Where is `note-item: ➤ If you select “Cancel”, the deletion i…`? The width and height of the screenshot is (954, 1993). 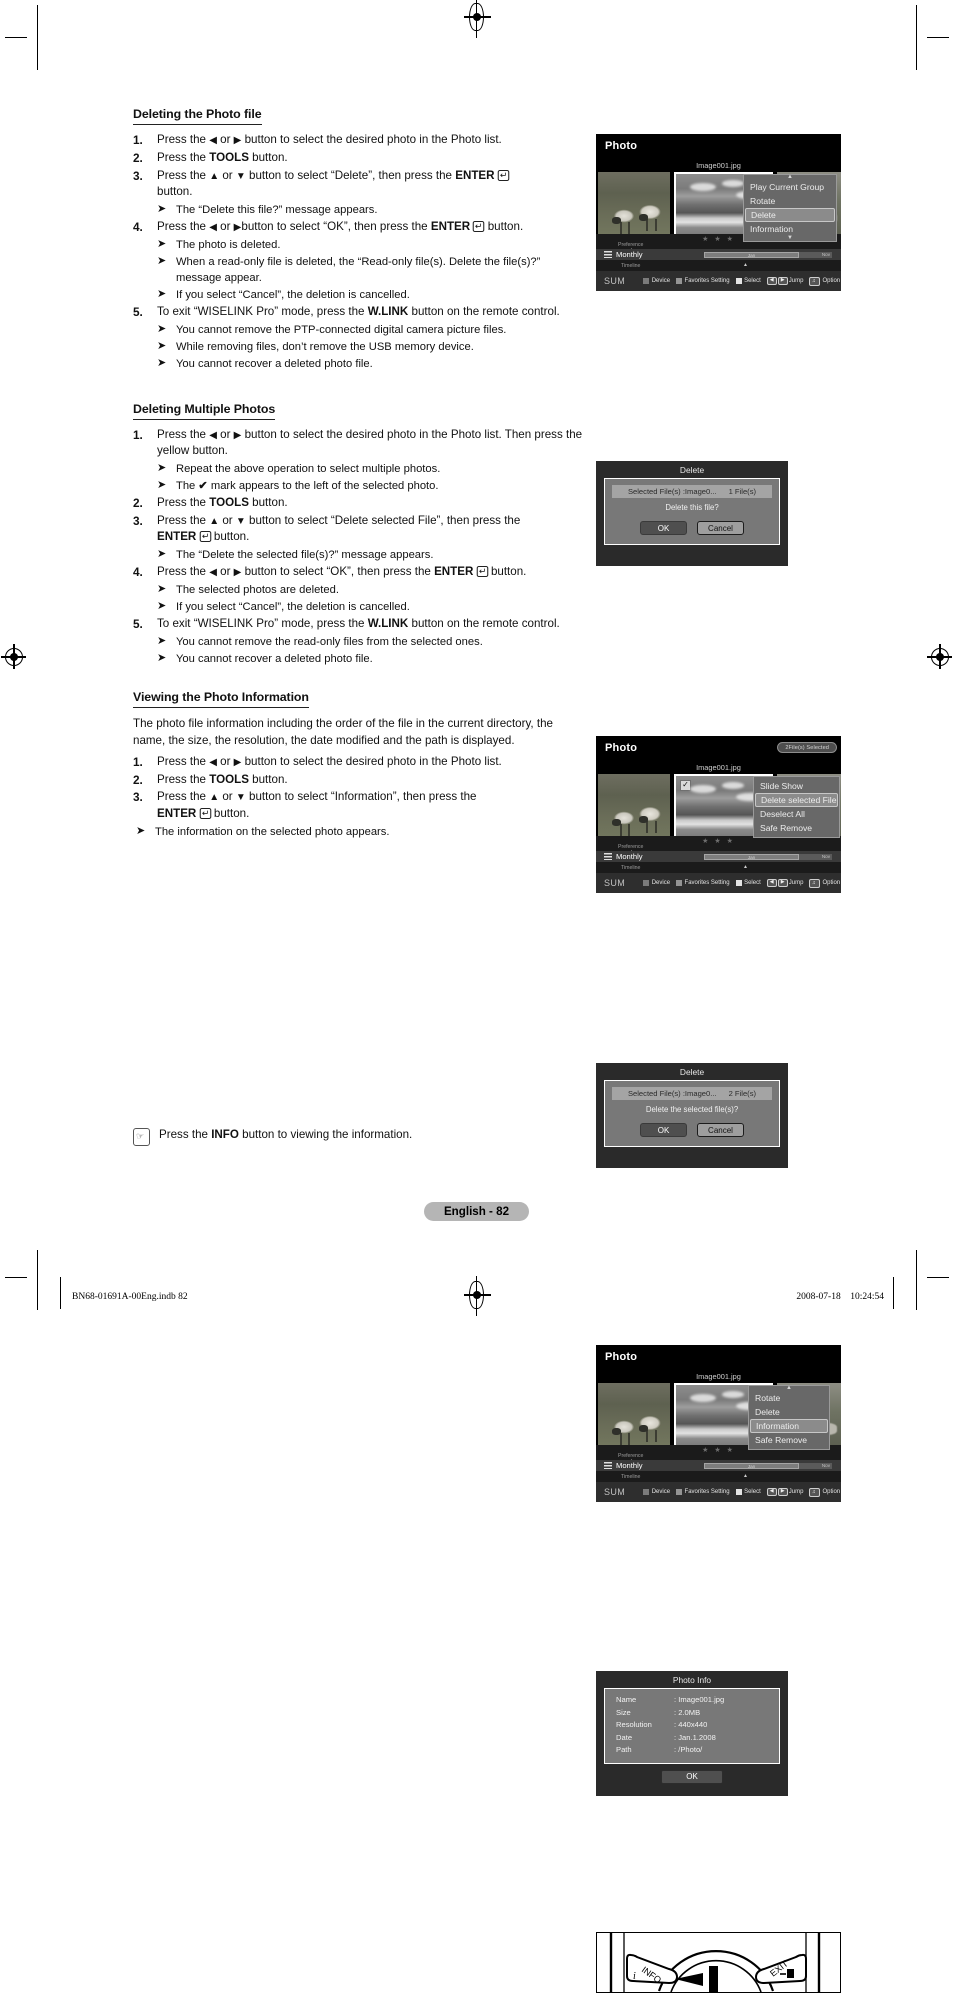 note-item: ➤ If you select “Cancel”, the deletion i… is located at coordinates (371, 607).